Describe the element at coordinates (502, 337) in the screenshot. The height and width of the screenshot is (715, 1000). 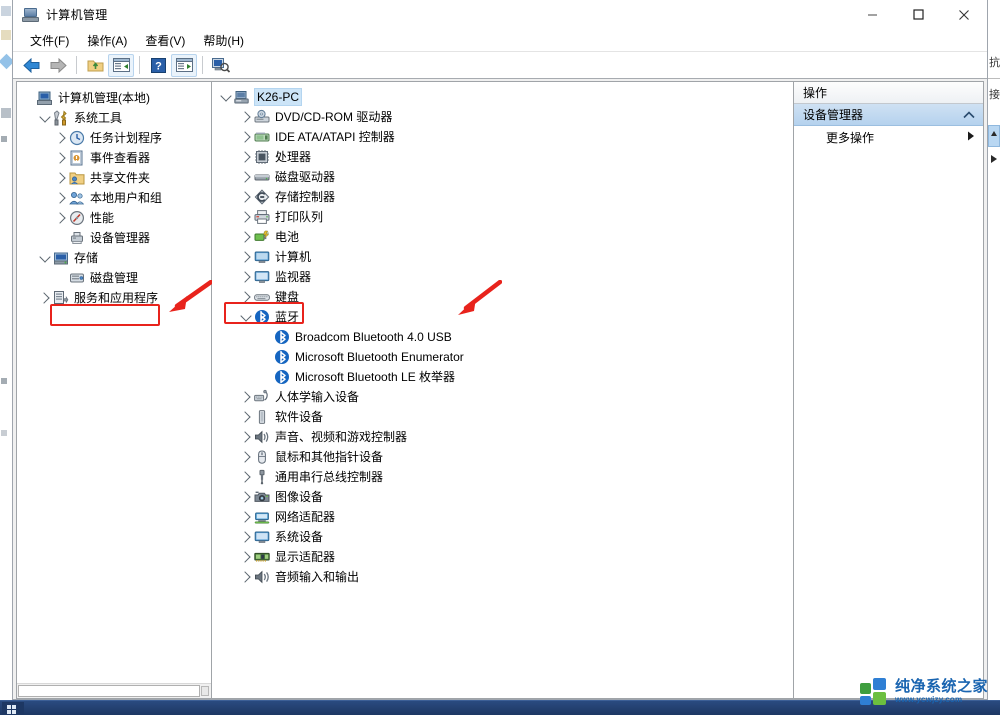
I see `tree-item: Broadcom Bluetooth 4.0 USB` at that location.